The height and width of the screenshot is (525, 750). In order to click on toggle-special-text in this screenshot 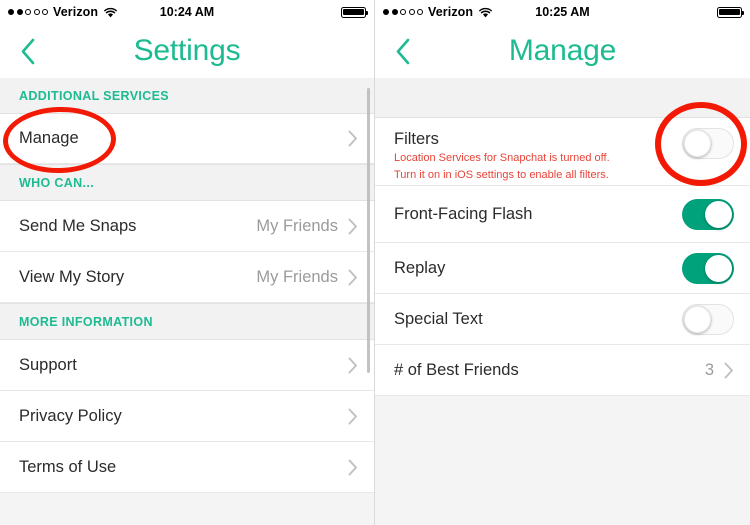, I will do `click(708, 319)`.